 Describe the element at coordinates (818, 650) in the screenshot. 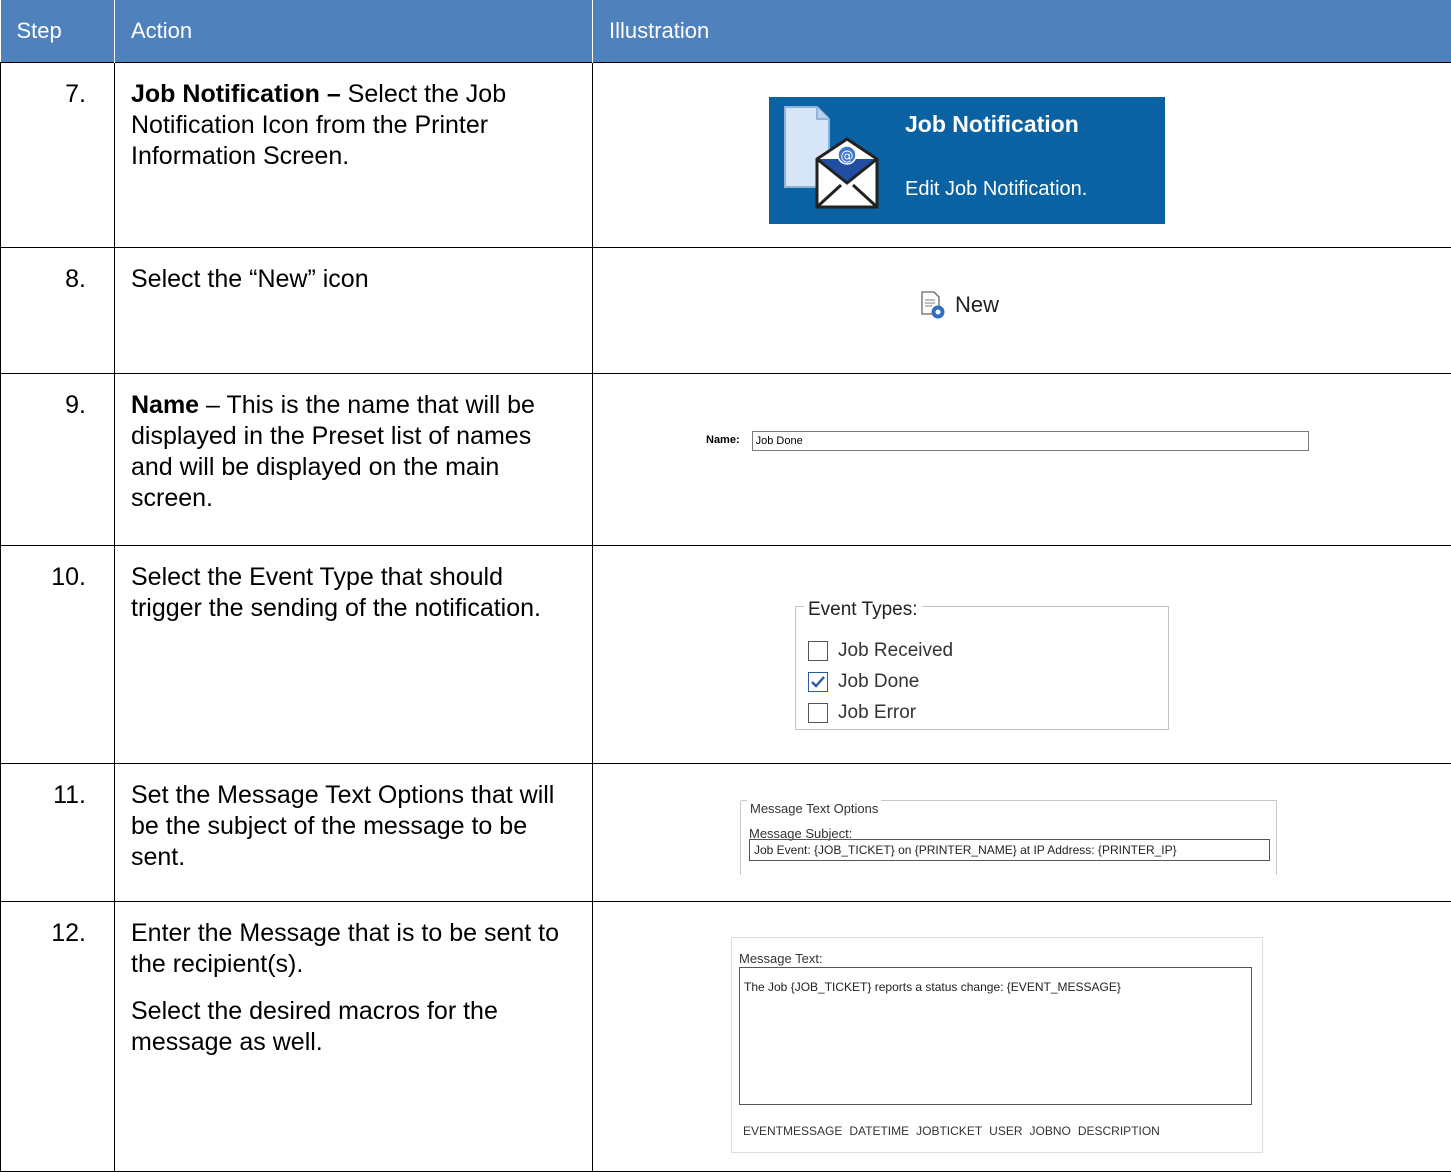

I see `checkbox-job-received` at that location.